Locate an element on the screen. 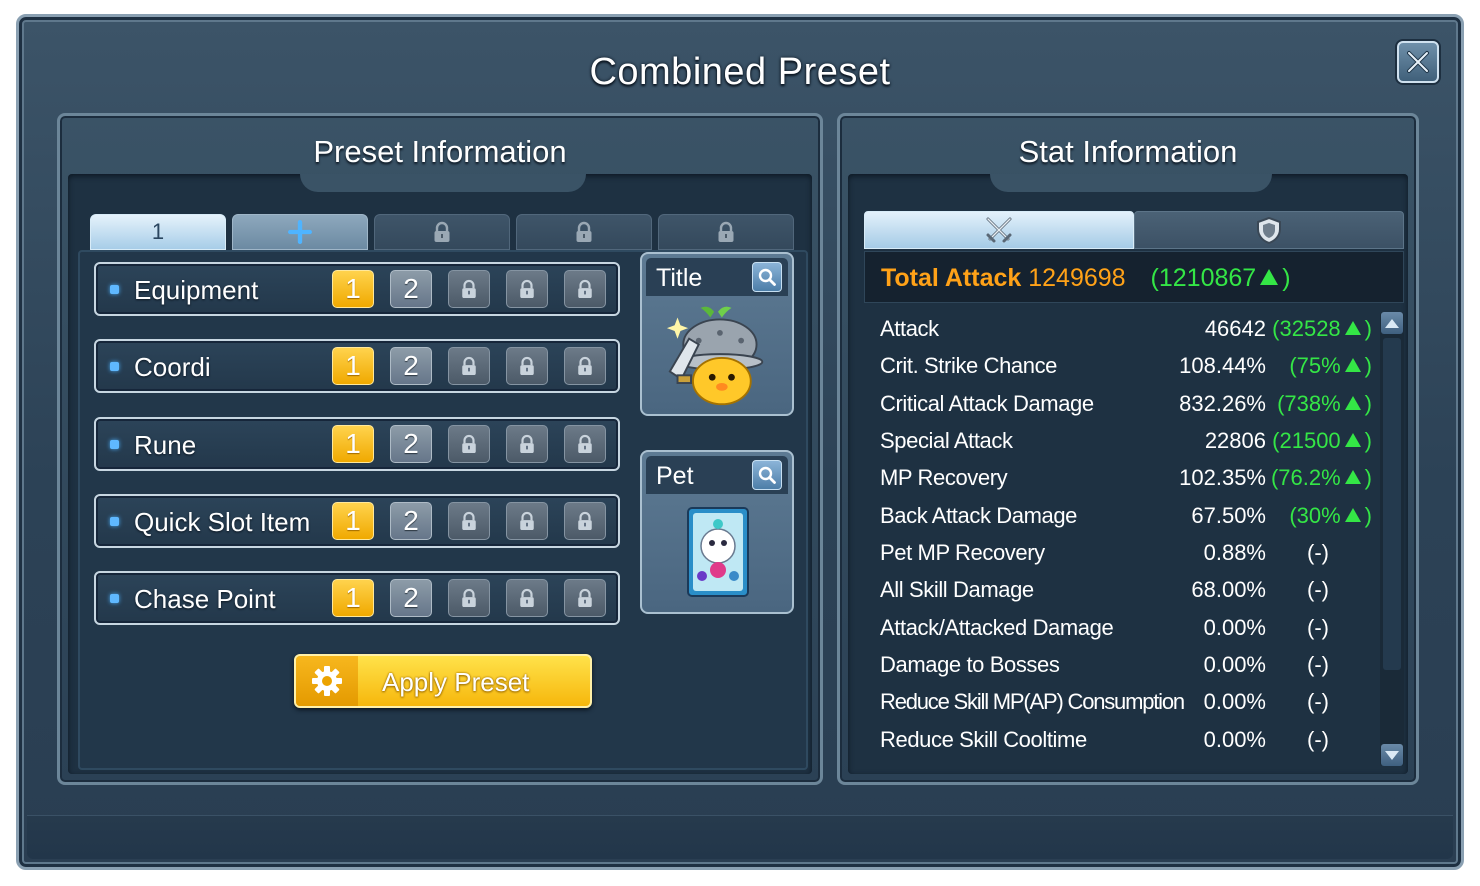  preset-tab-add is located at coordinates (300, 232).